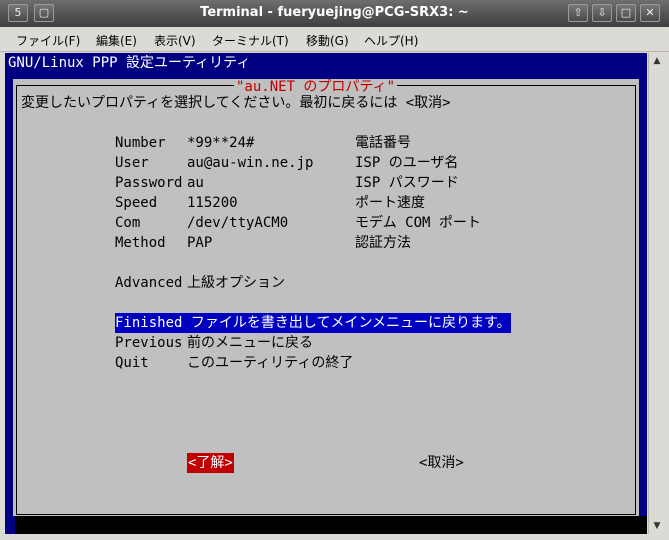 The height and width of the screenshot is (540, 669). Describe the element at coordinates (175, 40) in the screenshot. I see `menu-view: 表示(V)` at that location.